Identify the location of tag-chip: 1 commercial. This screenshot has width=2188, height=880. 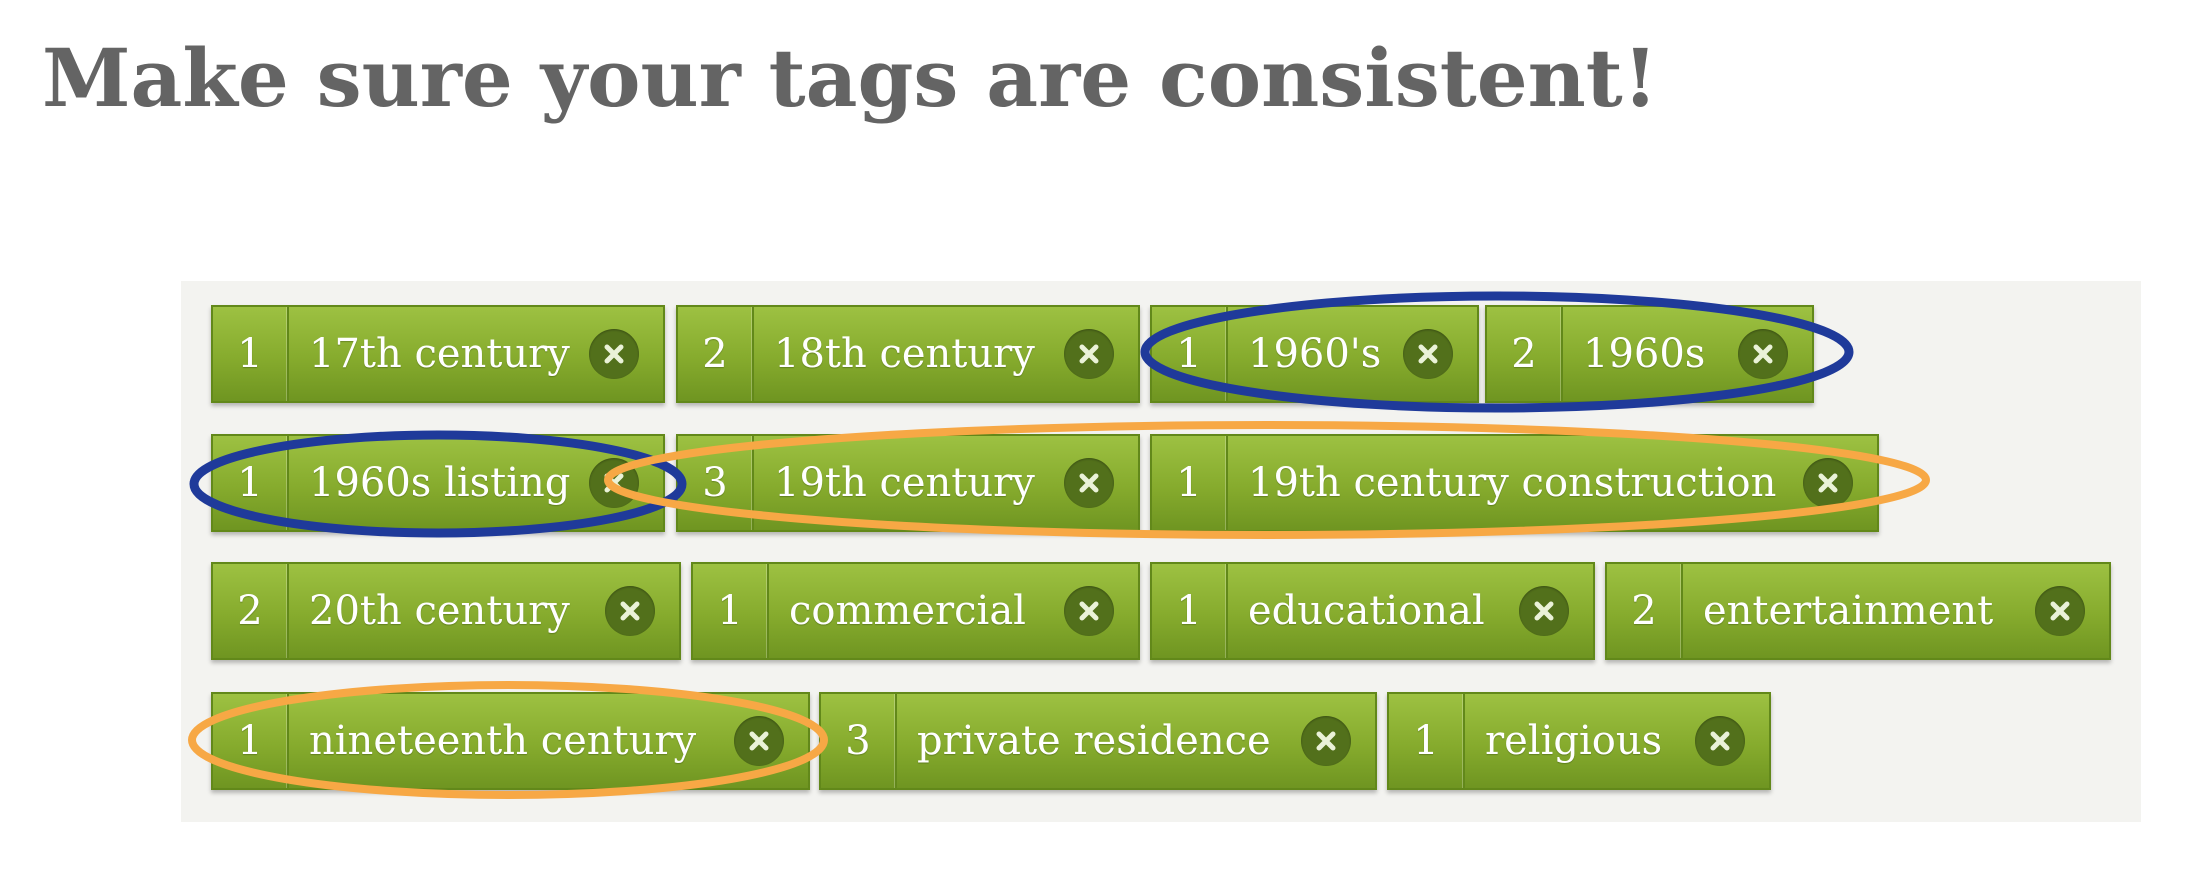
(915, 611).